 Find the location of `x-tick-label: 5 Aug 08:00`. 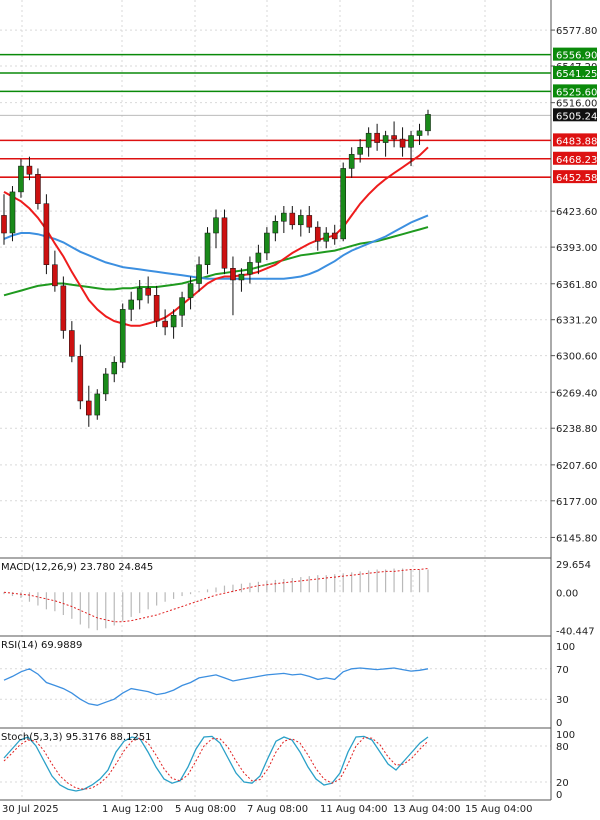

x-tick-label: 5 Aug 08:00 is located at coordinates (205, 809).